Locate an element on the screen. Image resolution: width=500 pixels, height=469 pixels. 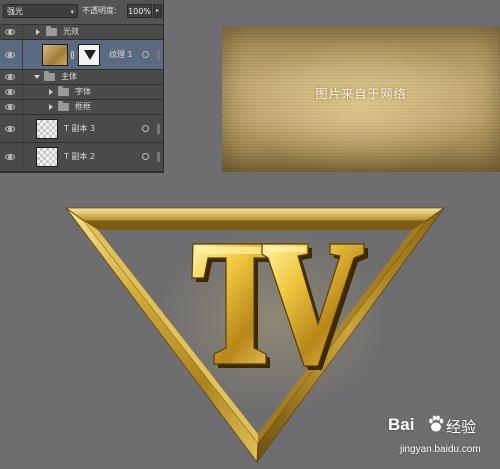
texture-caption: 图片来自于网络 is located at coordinates (361, 94).